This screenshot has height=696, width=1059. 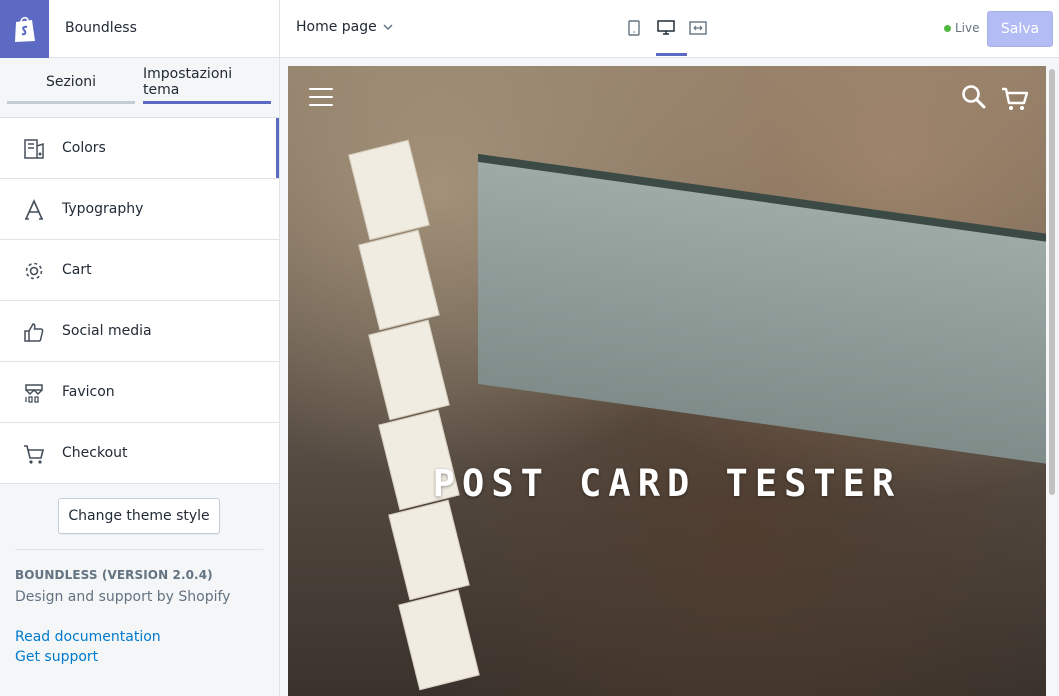 What do you see at coordinates (34, 393) in the screenshot?
I see `favicon-icon` at bounding box center [34, 393].